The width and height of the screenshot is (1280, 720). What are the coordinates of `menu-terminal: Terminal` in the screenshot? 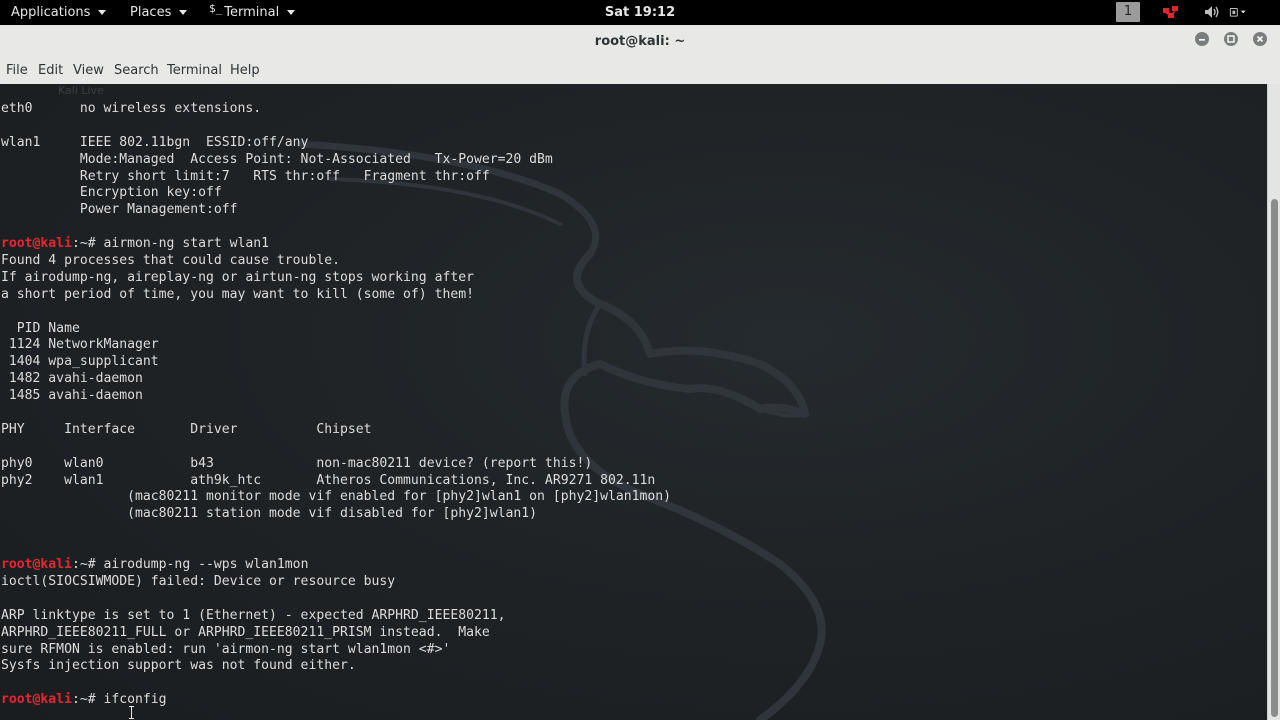 It's located at (194, 71).